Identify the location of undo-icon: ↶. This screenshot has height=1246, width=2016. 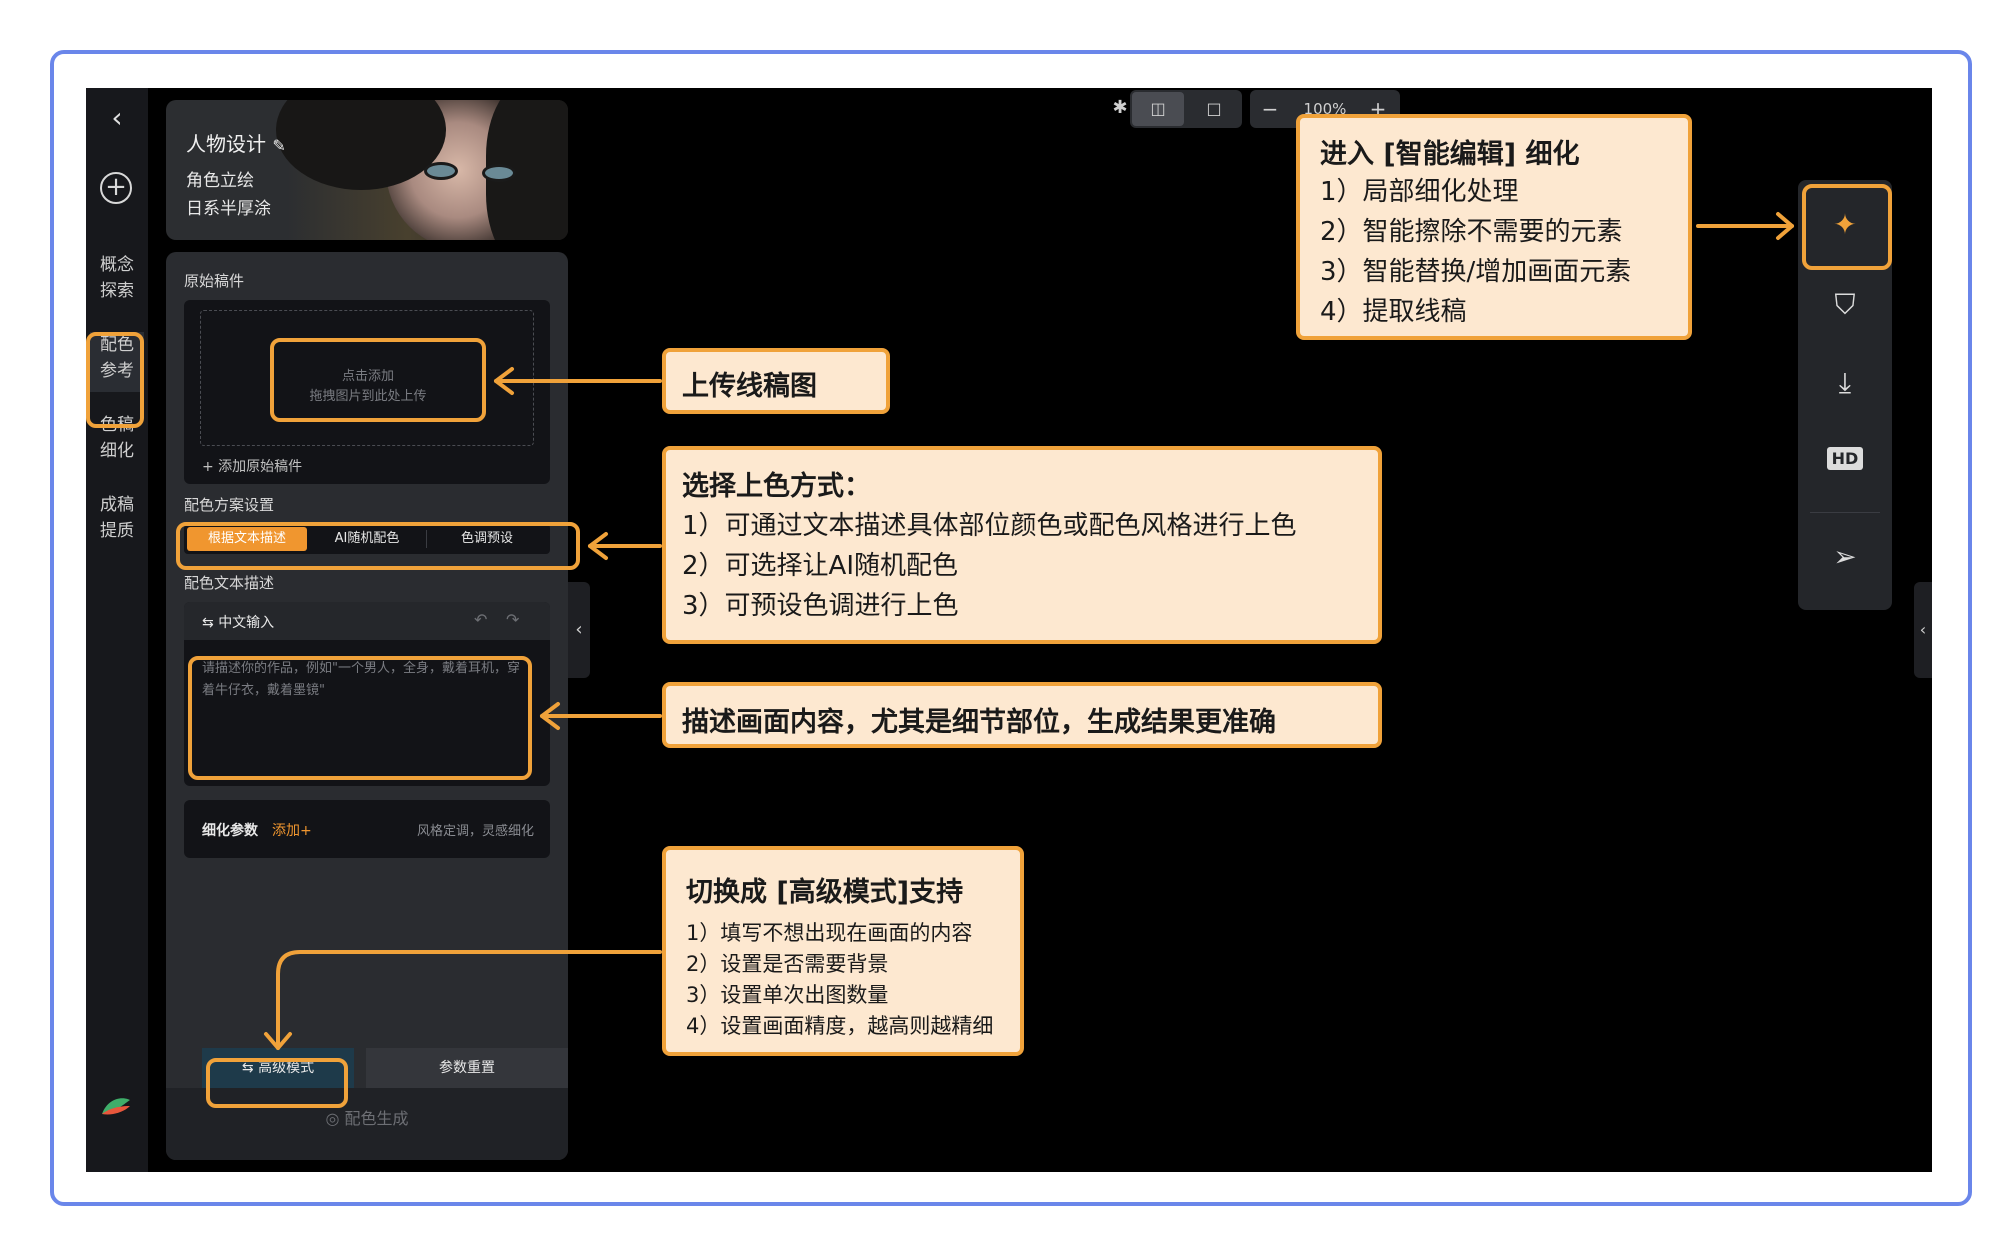
(480, 619).